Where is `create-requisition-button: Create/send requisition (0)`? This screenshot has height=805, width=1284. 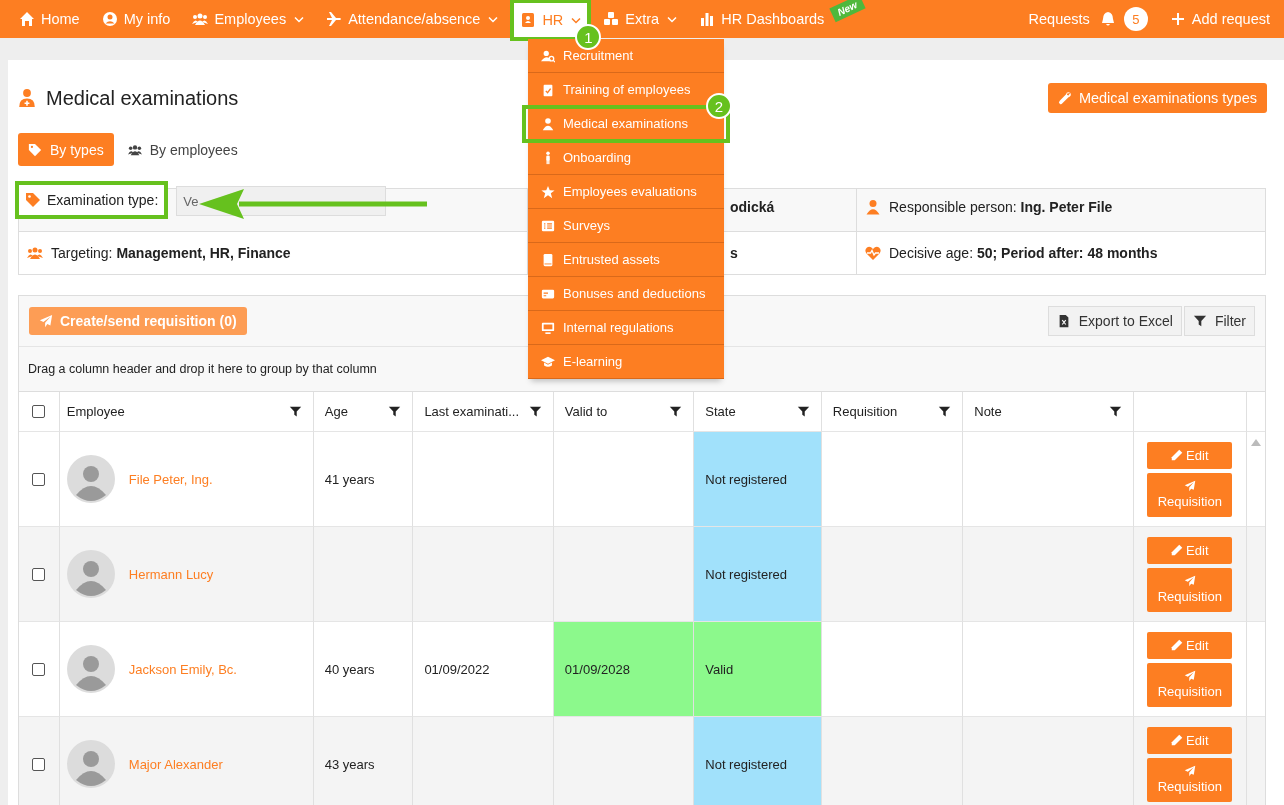 create-requisition-button: Create/send requisition (0) is located at coordinates (138, 321).